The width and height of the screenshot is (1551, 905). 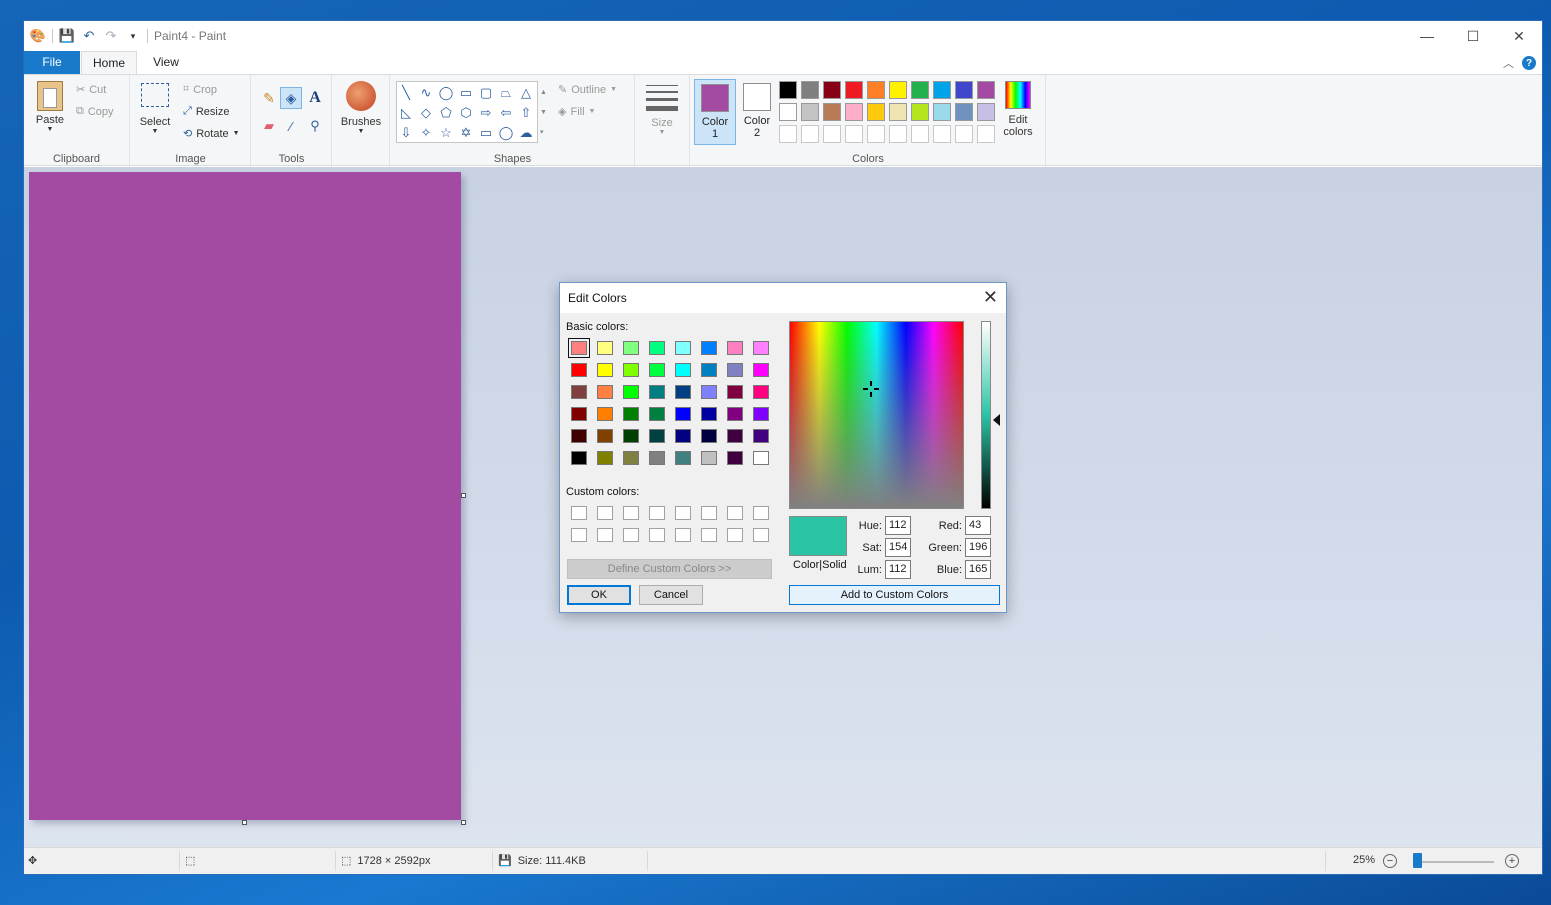 What do you see at coordinates (898, 547) in the screenshot?
I see `sat-input: 154` at bounding box center [898, 547].